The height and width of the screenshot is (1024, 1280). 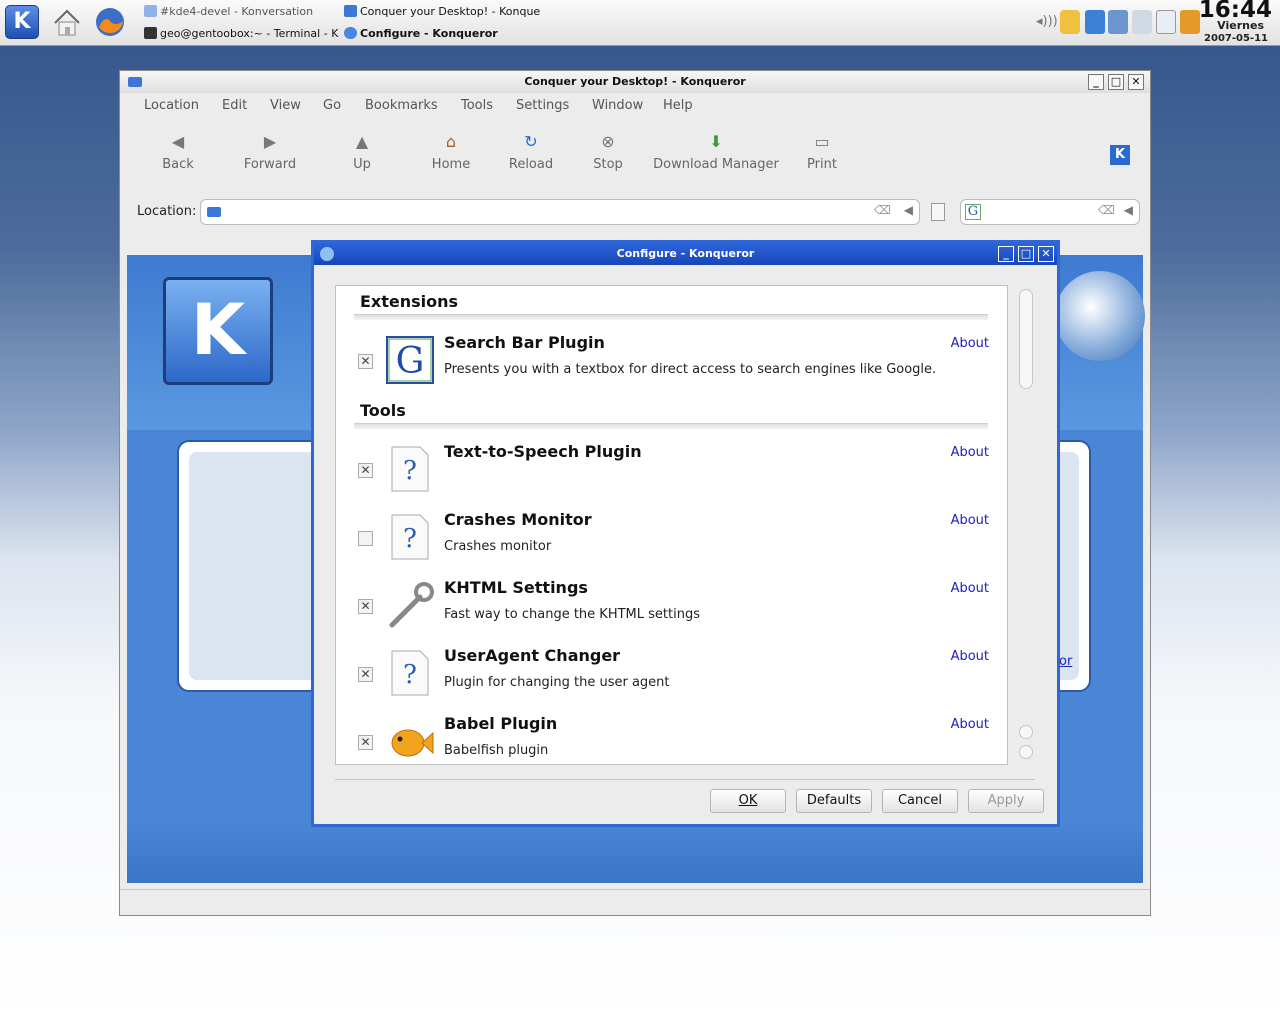 What do you see at coordinates (477, 105) in the screenshot?
I see `menu-tools: Tools` at bounding box center [477, 105].